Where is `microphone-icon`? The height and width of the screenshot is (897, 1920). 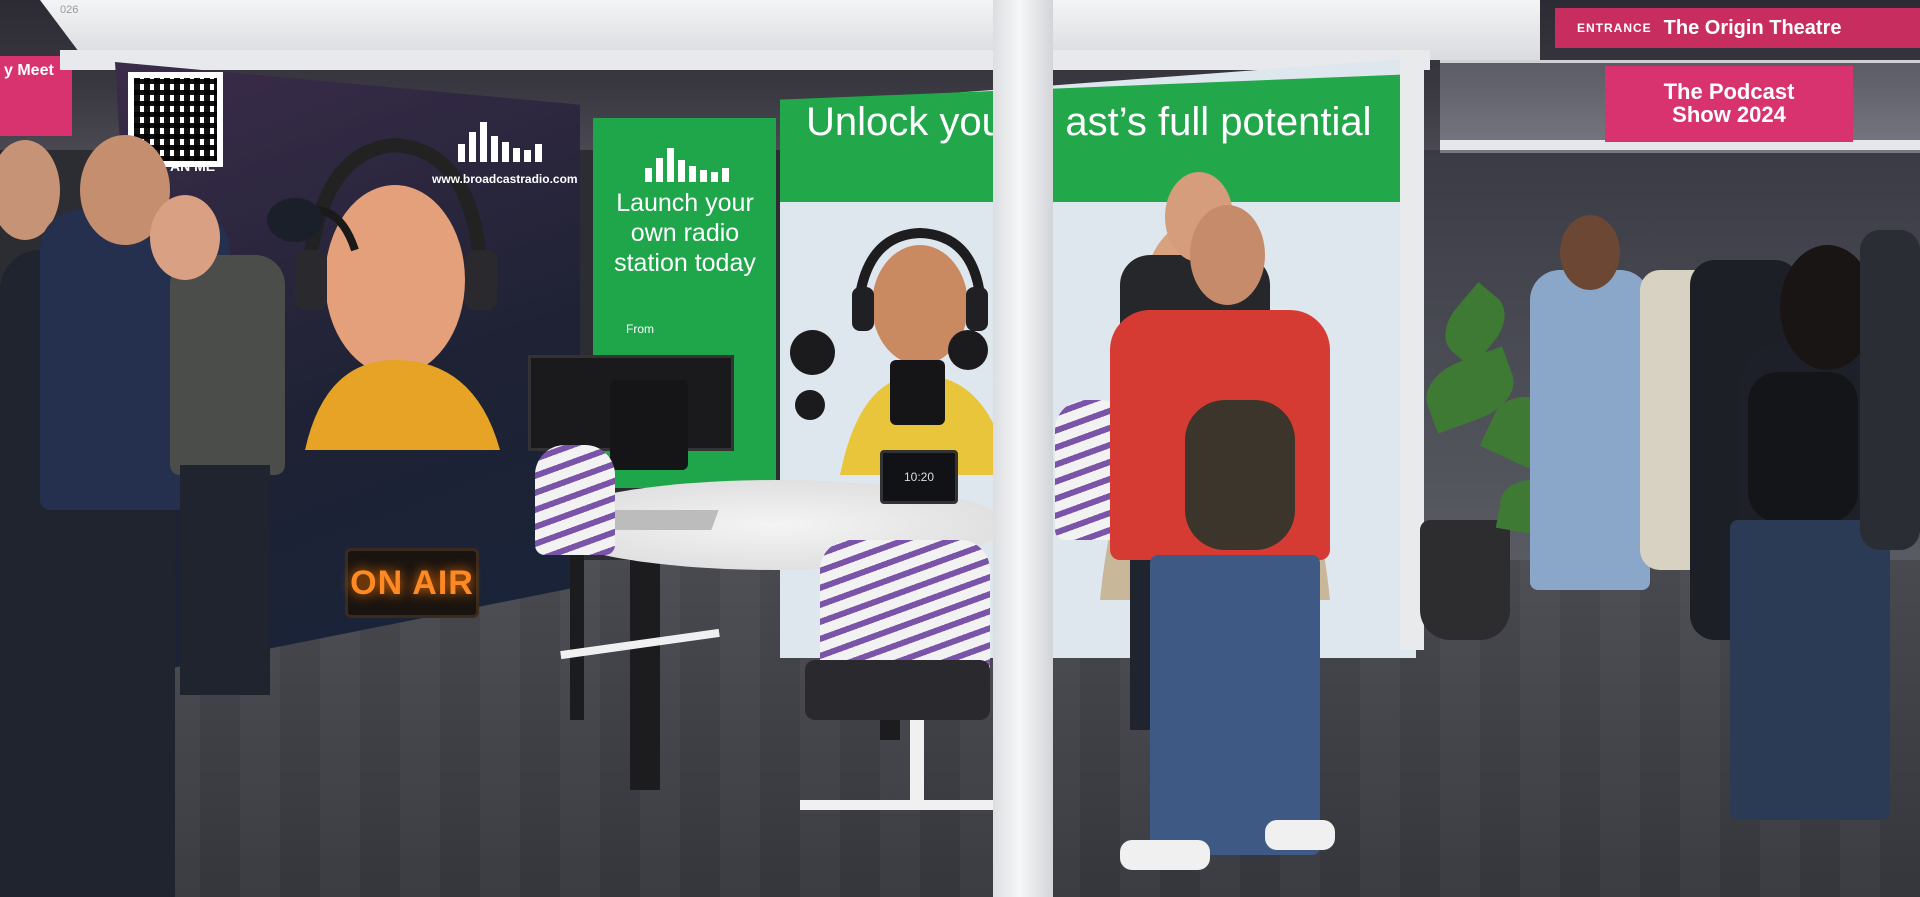 microphone-icon is located at coordinates (810, 405).